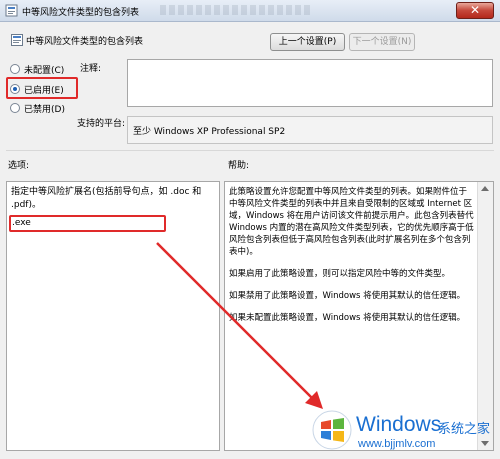  Describe the element at coordinates (239, 325) in the screenshot. I see `annotation-arrow` at that location.